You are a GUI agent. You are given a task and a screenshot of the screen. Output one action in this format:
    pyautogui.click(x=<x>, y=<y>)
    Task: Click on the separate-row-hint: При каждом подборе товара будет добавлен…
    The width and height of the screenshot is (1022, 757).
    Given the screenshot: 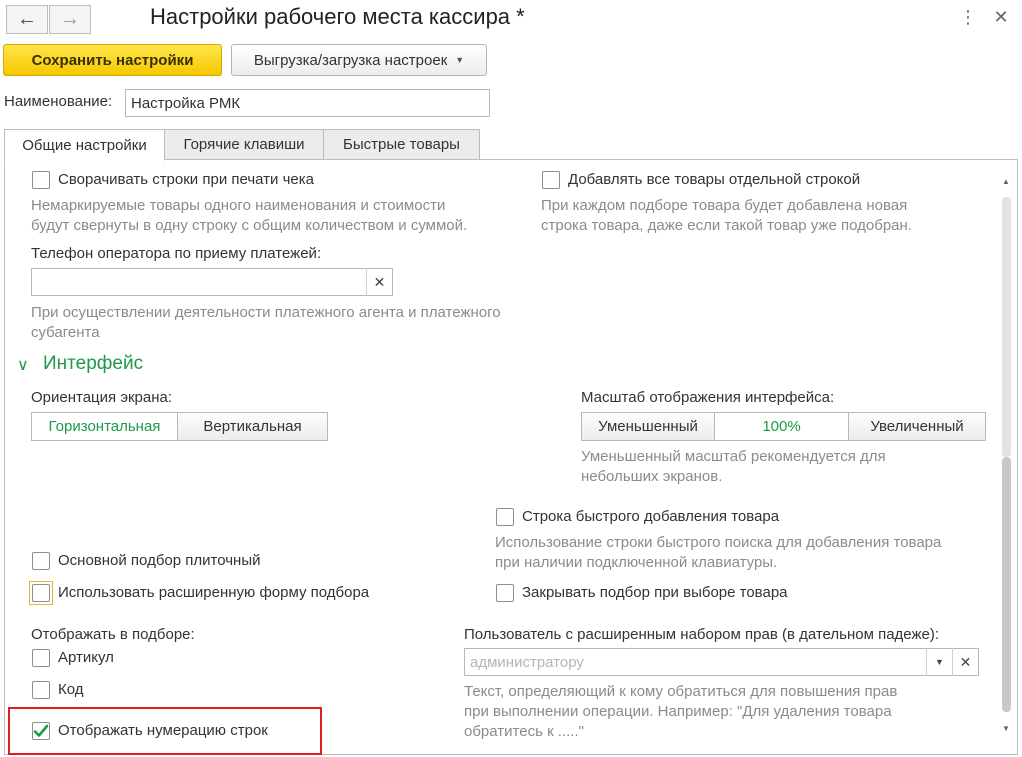 What is the action you would take?
    pyautogui.click(x=726, y=215)
    